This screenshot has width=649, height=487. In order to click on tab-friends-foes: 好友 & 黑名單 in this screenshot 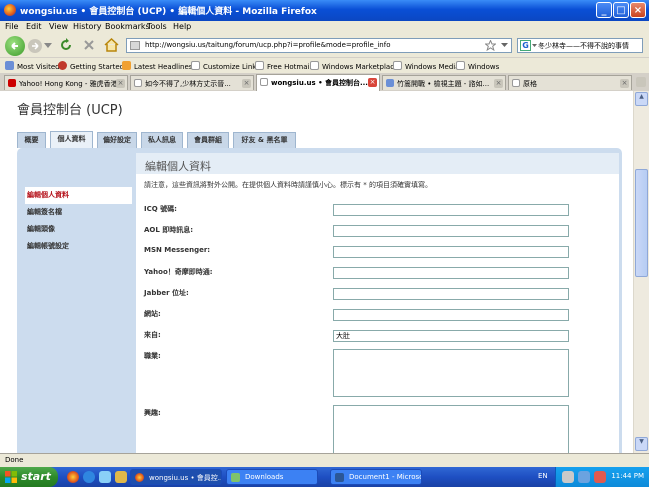, I will do `click(264, 140)`.